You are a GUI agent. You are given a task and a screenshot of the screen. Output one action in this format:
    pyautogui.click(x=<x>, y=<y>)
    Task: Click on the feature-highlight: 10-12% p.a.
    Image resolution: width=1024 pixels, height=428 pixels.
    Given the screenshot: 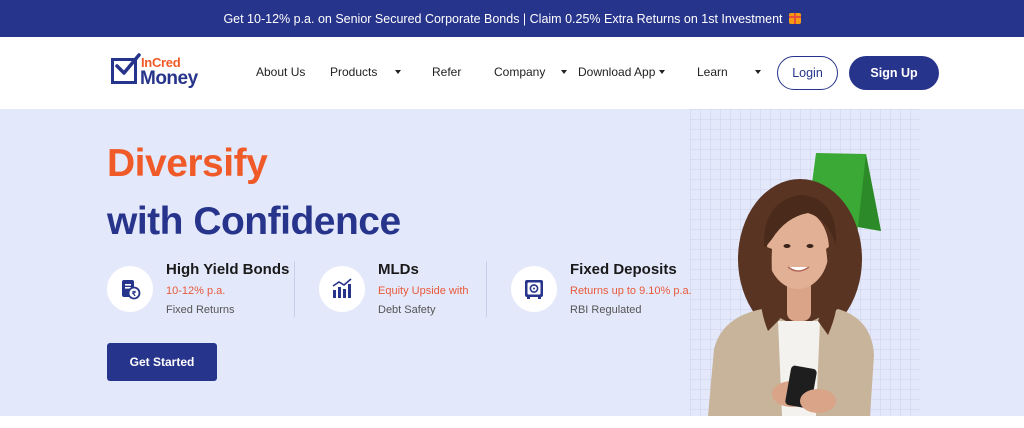 What is the action you would take?
    pyautogui.click(x=196, y=291)
    